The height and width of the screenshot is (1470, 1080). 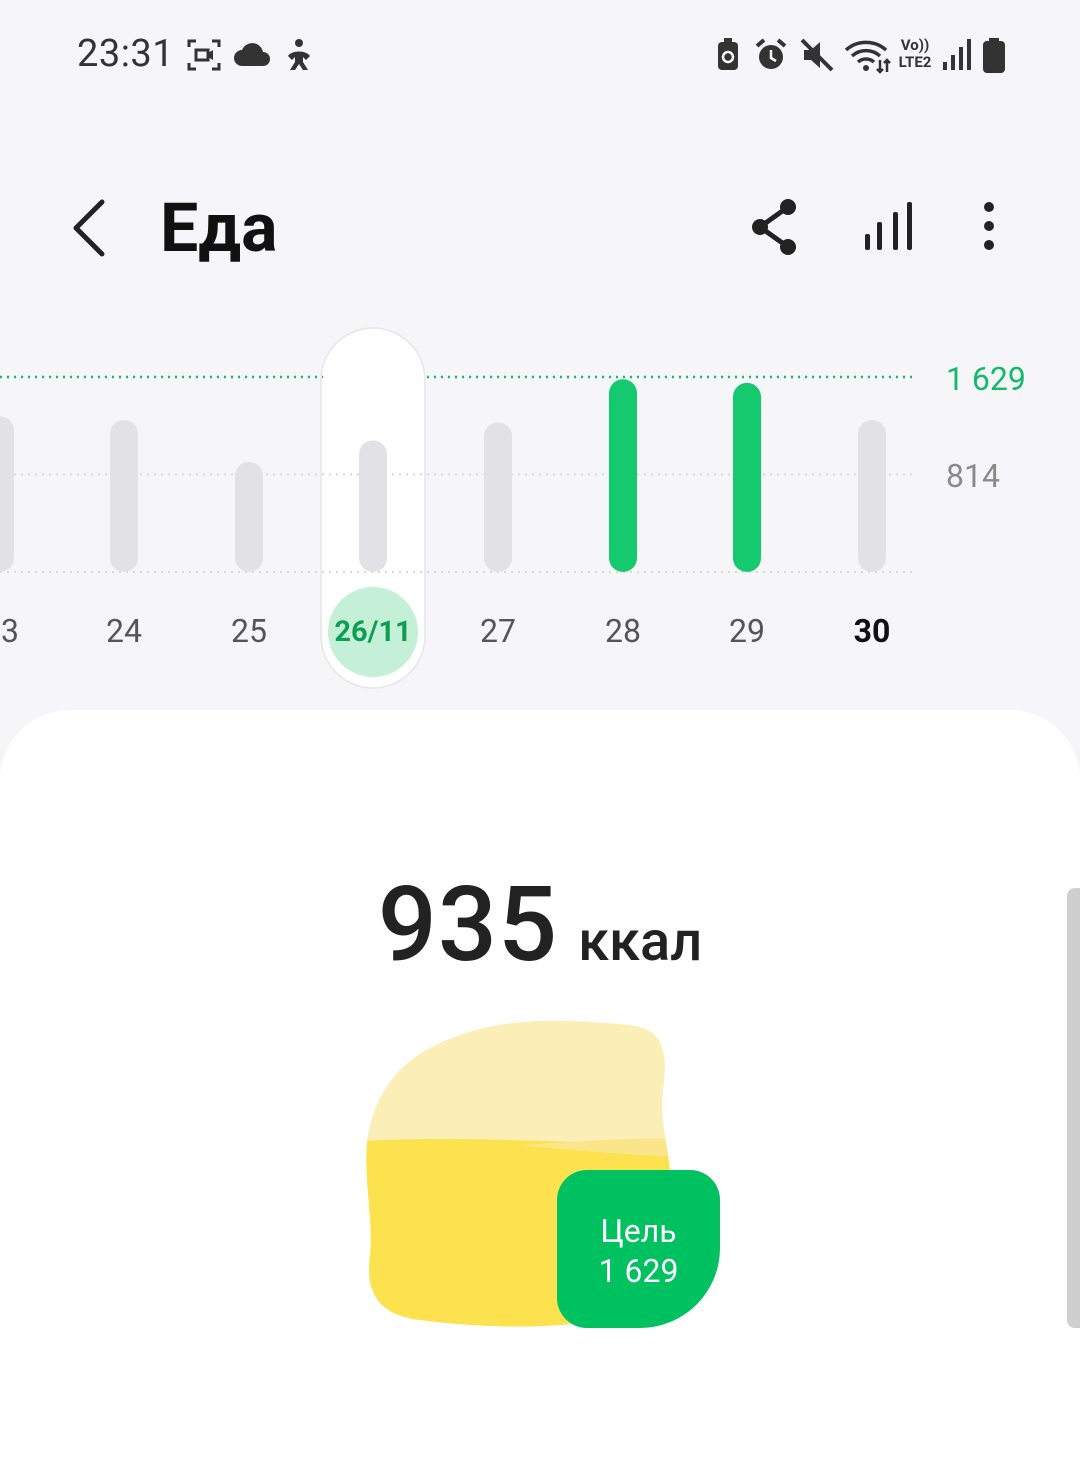 I want to click on mid-tick-label: 814, so click(x=973, y=476).